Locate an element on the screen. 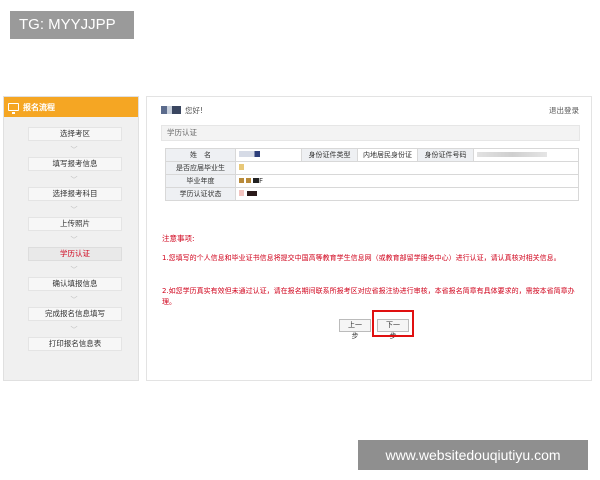  step-label: 打印报名信息表 is located at coordinates (75, 344).